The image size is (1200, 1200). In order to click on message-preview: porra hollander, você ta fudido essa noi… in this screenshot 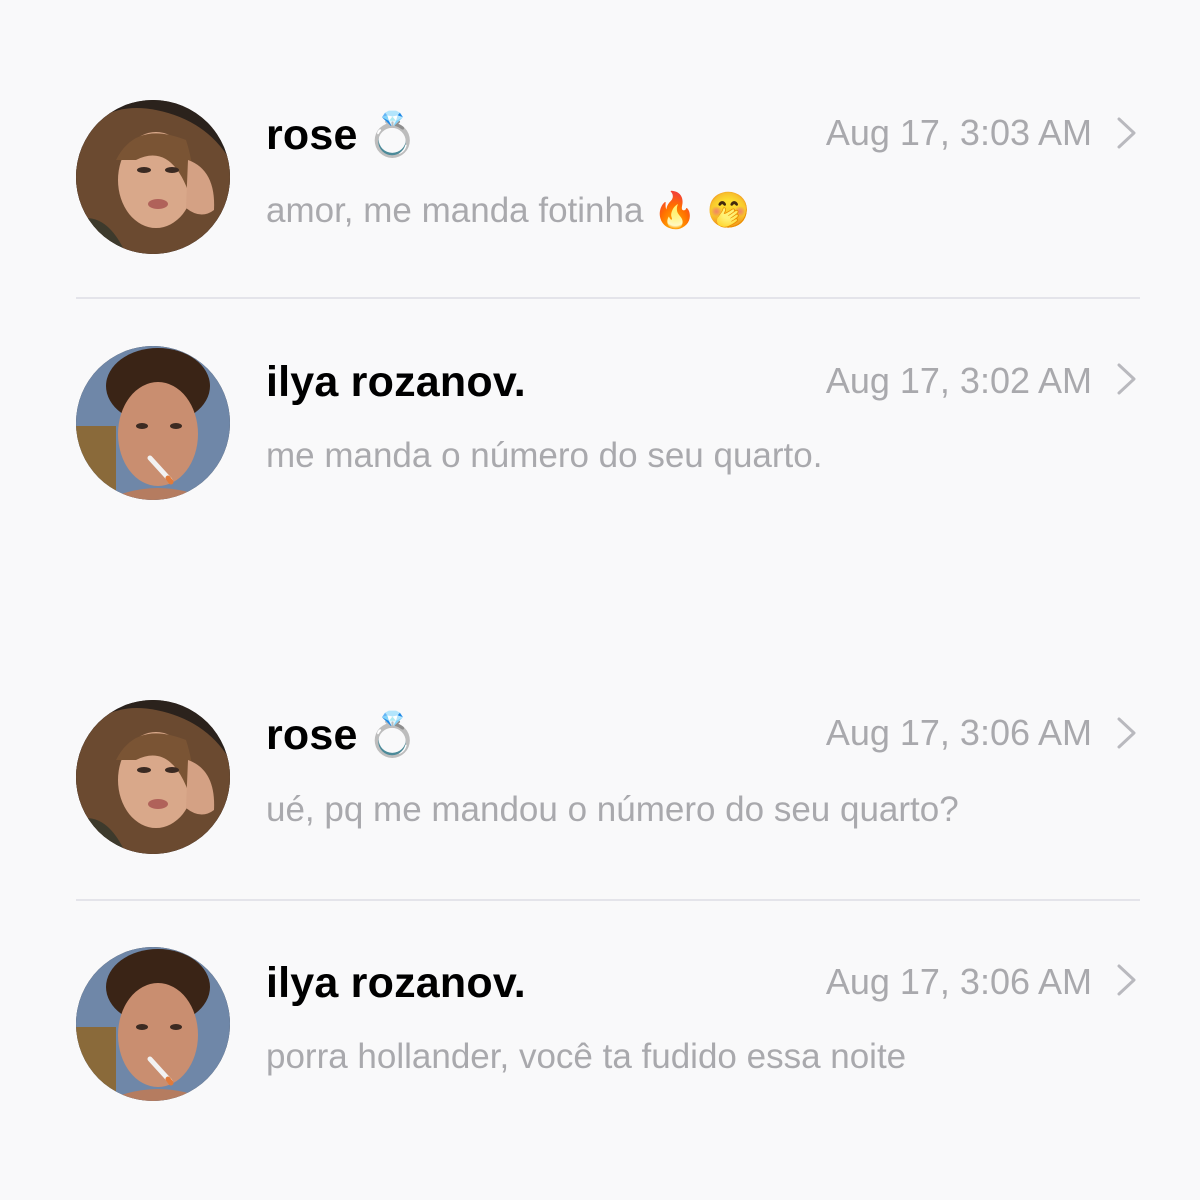, I will do `click(586, 1056)`.